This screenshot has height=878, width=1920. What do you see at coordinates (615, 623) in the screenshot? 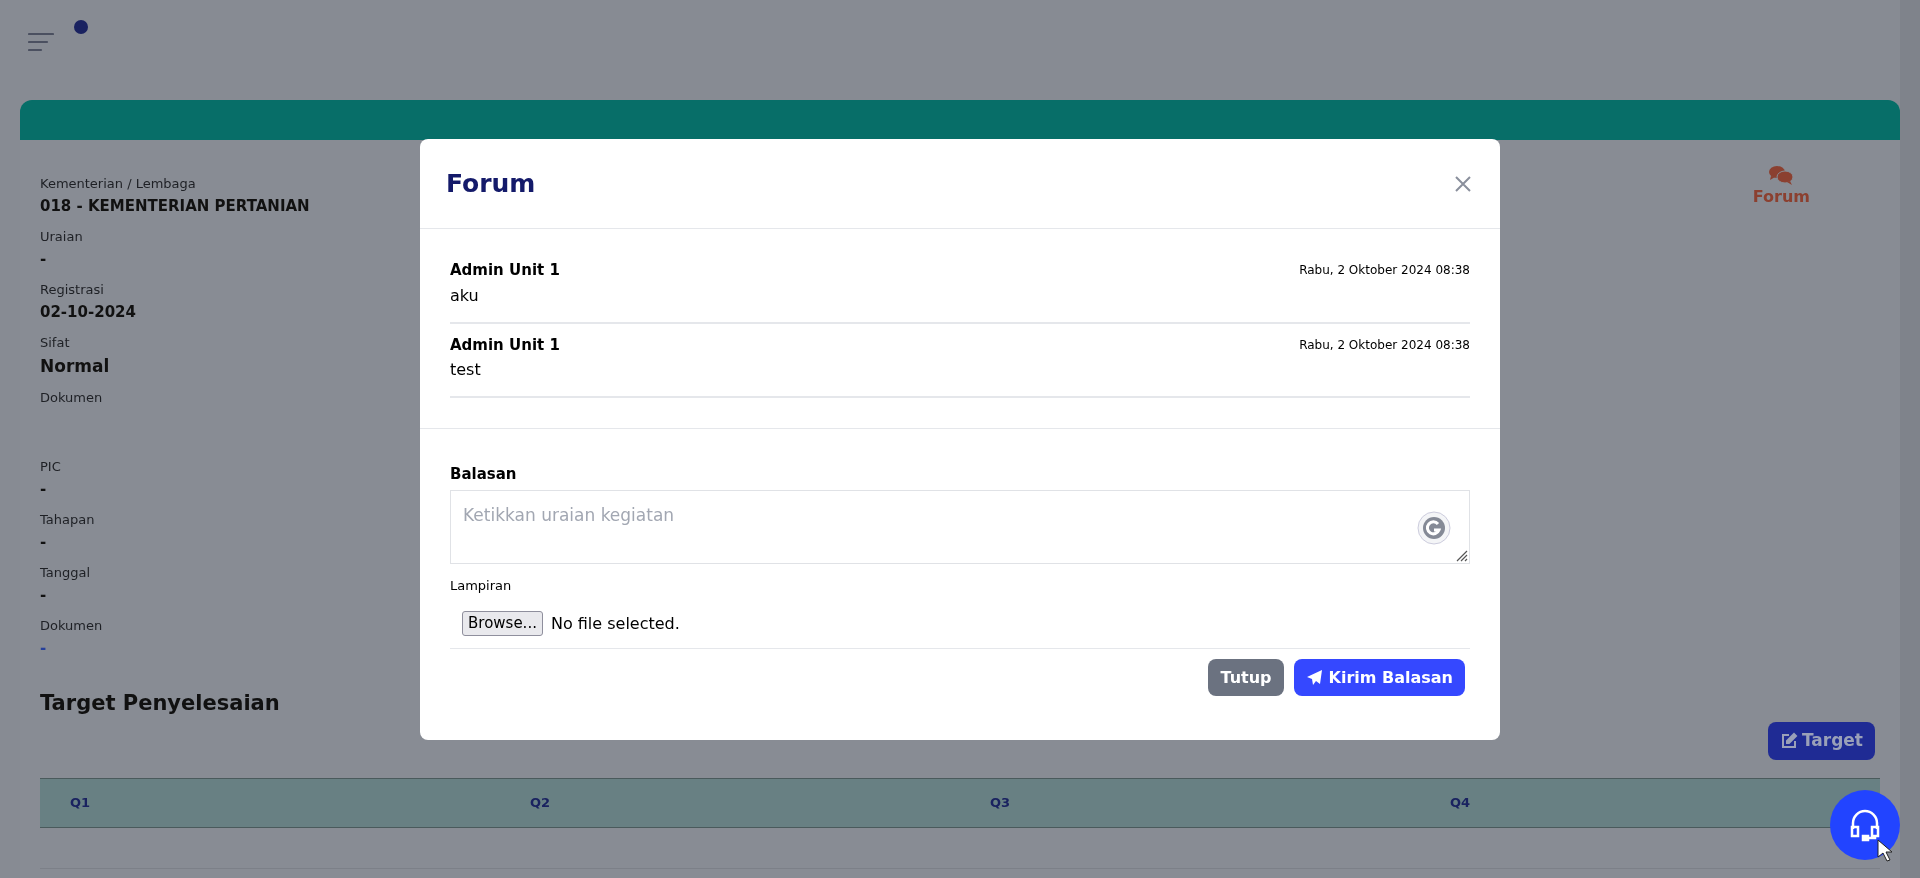
I see `file-status: No file selected.` at bounding box center [615, 623].